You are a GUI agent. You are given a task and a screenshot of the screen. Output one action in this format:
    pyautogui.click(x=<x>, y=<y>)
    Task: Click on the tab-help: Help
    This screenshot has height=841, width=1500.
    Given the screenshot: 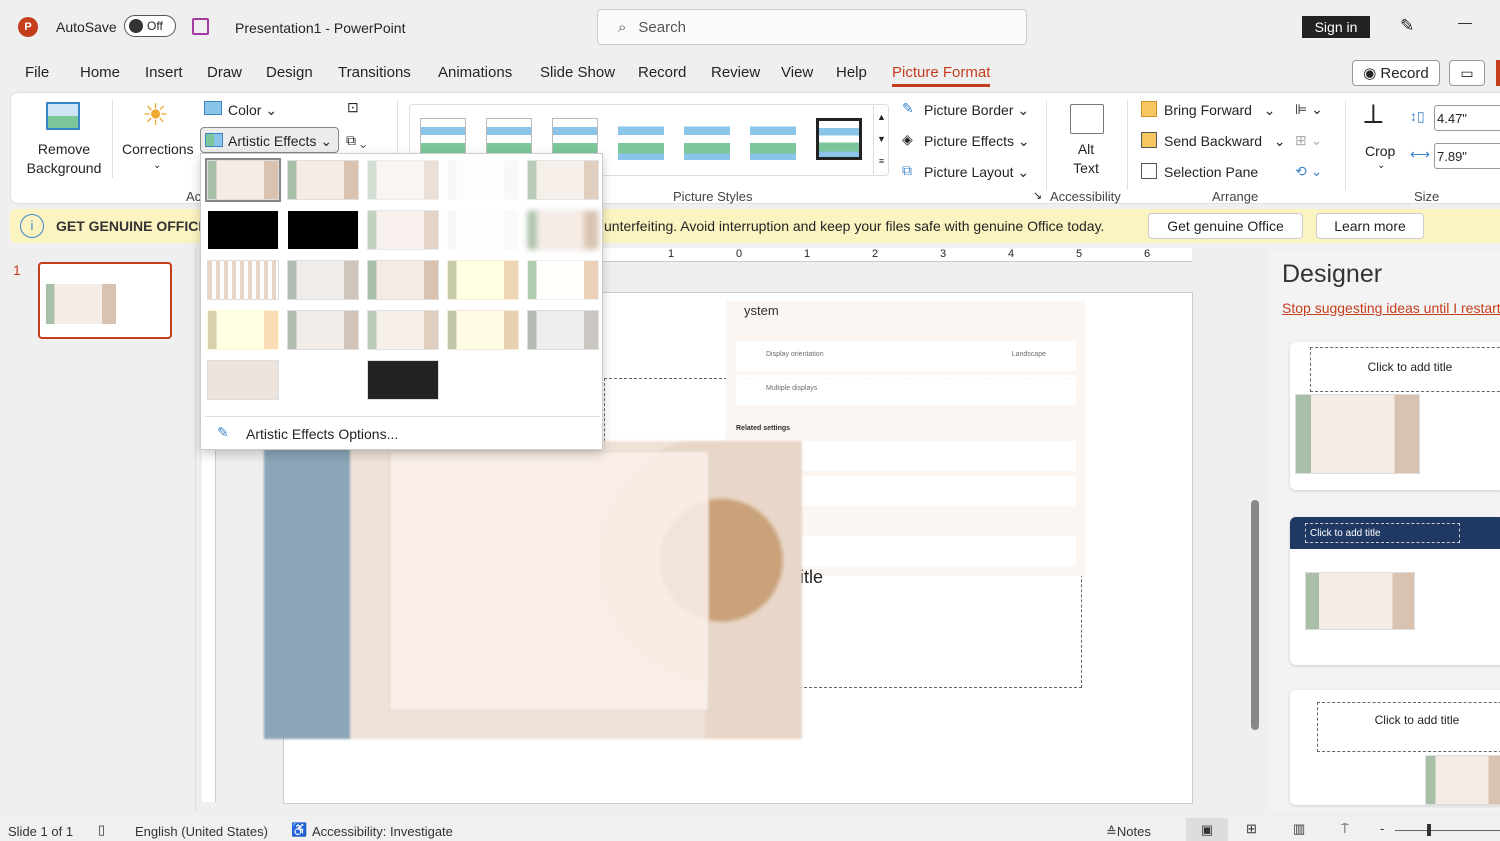 What is the action you would take?
    pyautogui.click(x=851, y=72)
    